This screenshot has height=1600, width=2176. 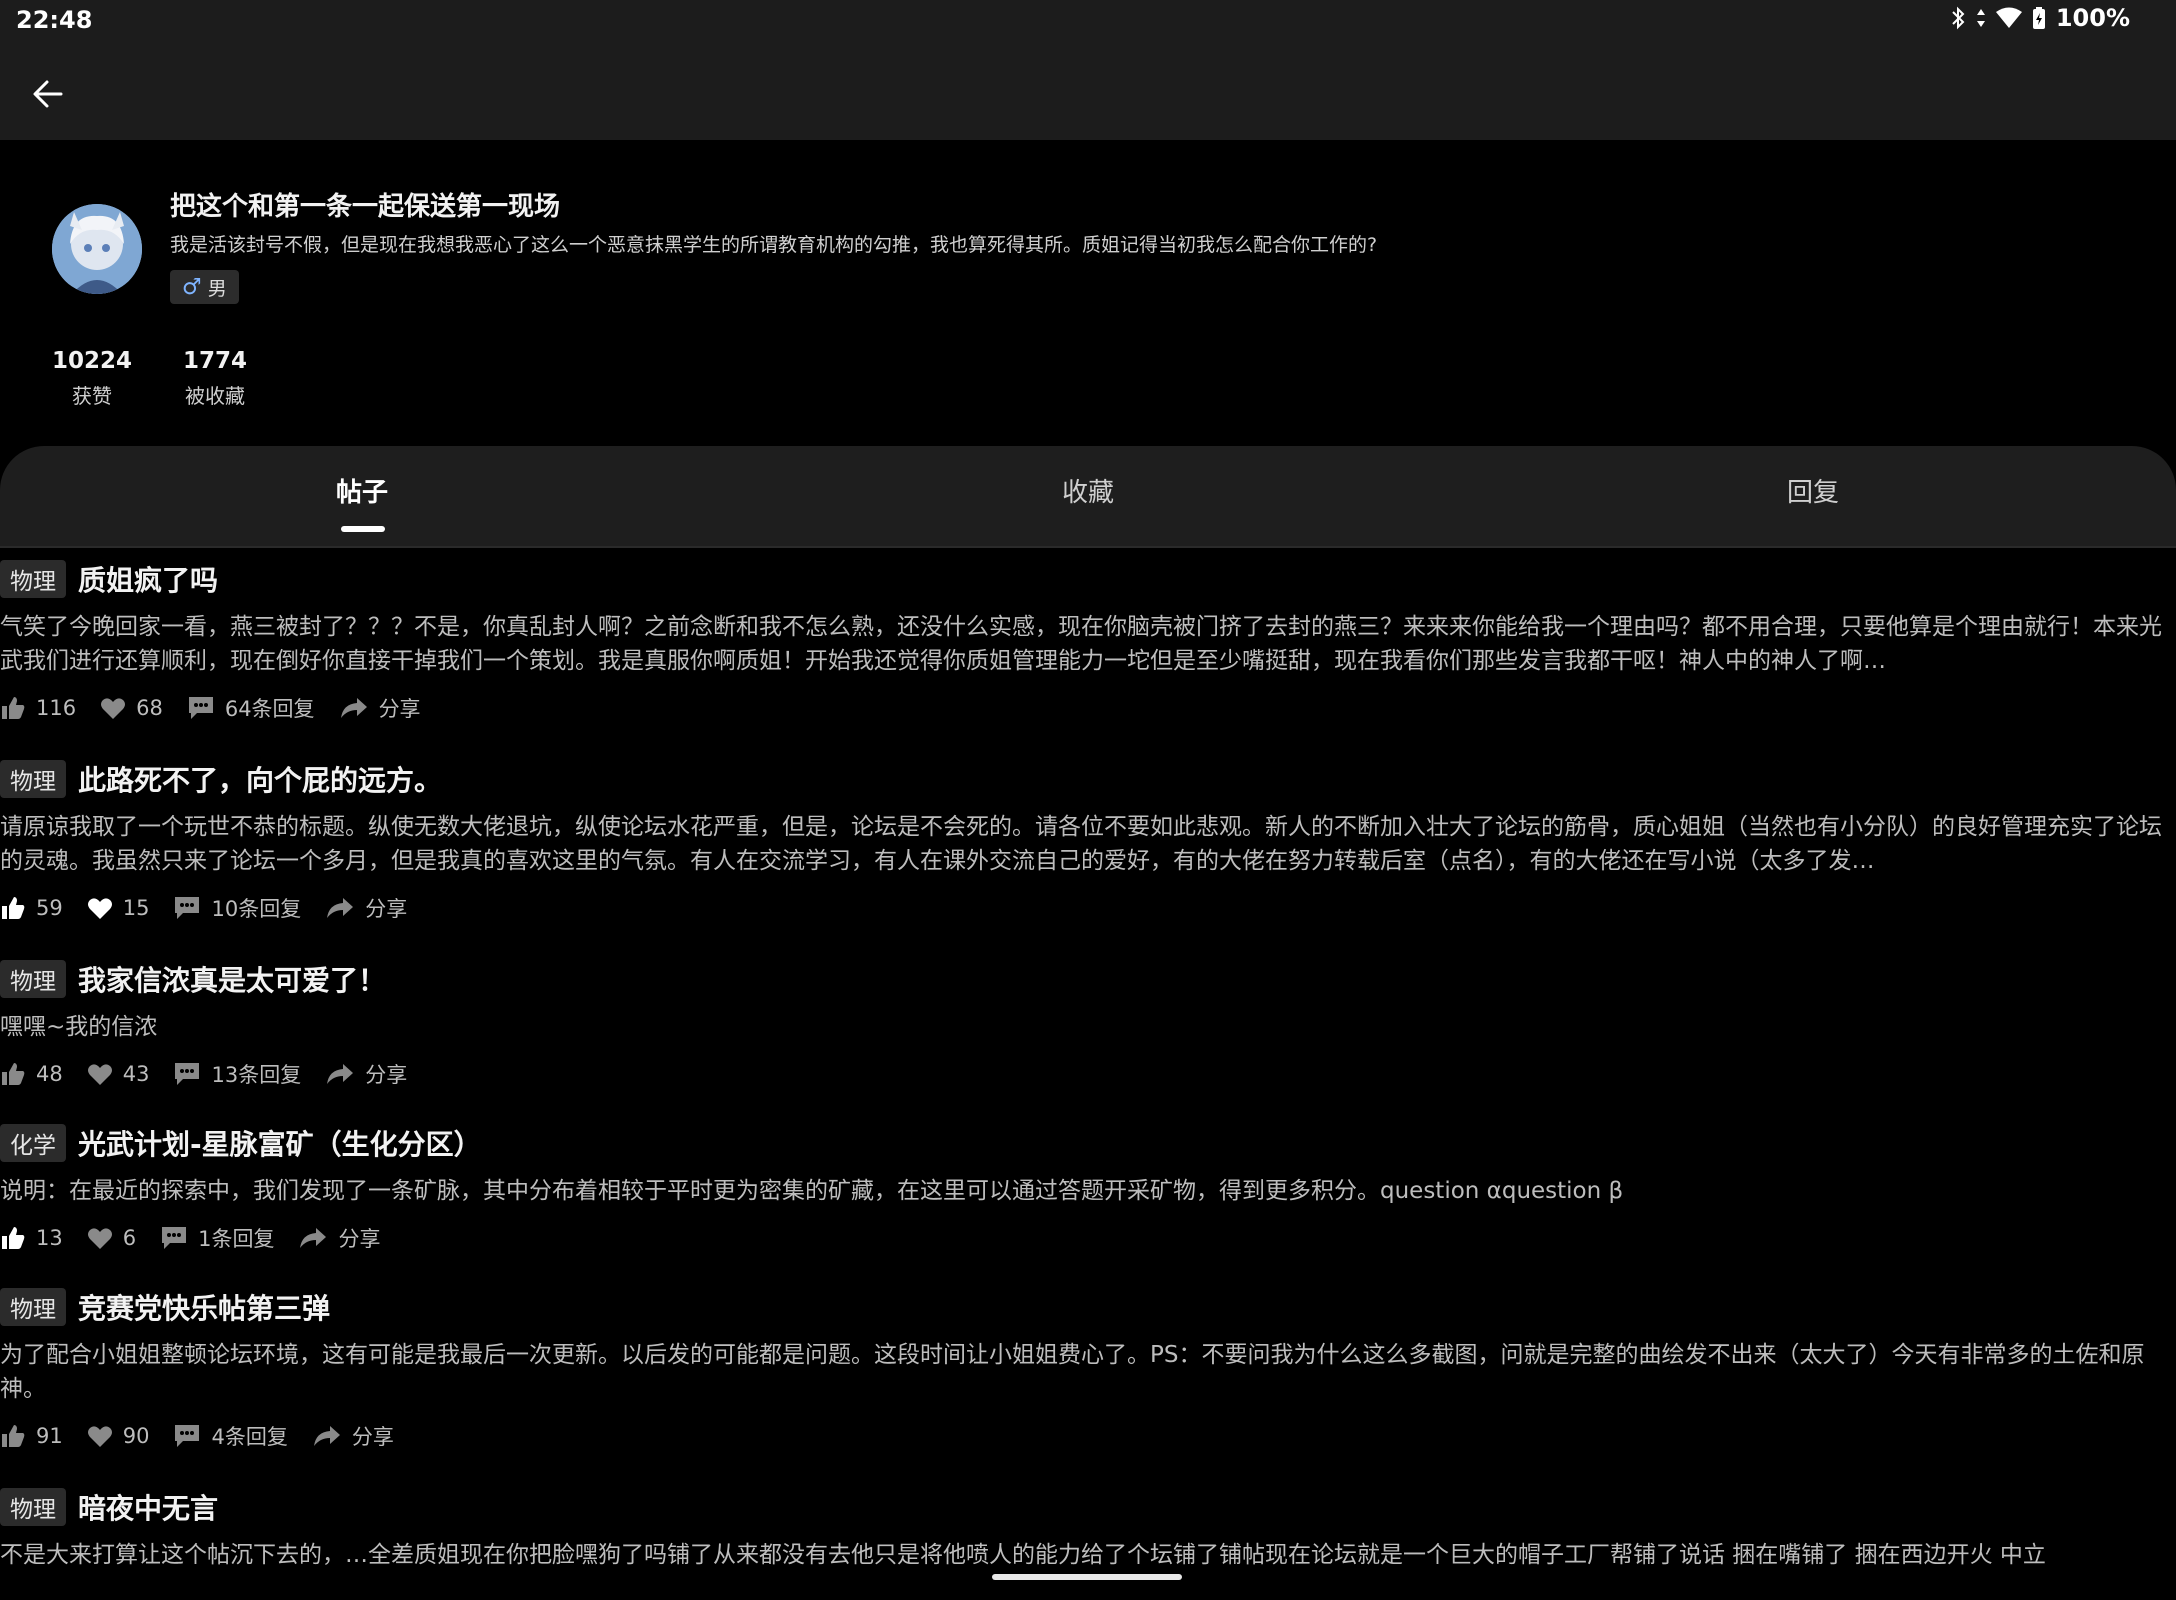 What do you see at coordinates (148, 579) in the screenshot?
I see `post-title: 质姐疯了吗` at bounding box center [148, 579].